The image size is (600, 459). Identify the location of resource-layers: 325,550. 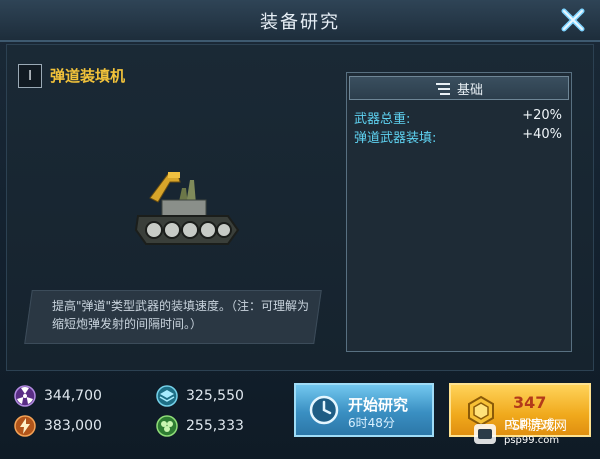
(200, 396).